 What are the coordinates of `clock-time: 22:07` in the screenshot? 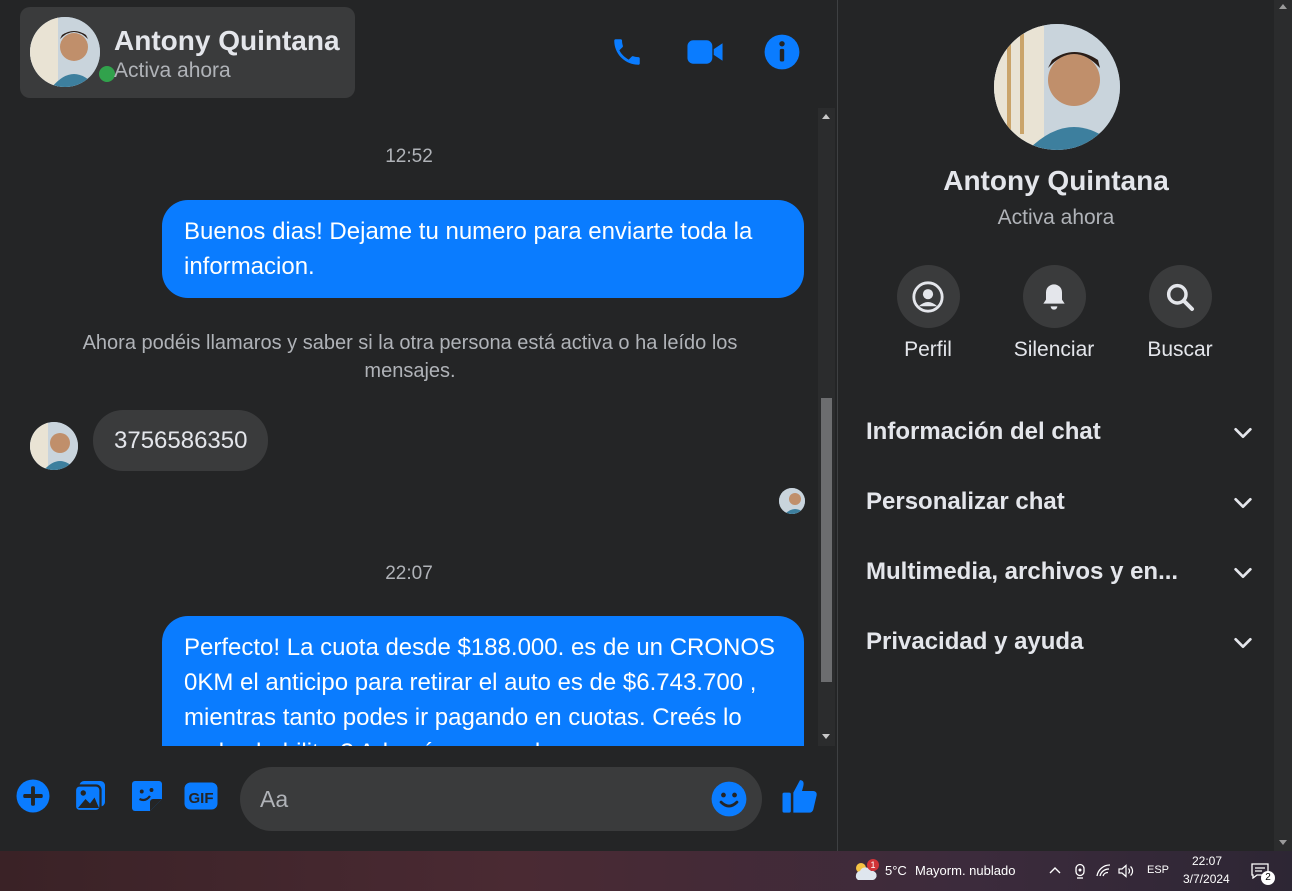 It's located at (1207, 861).